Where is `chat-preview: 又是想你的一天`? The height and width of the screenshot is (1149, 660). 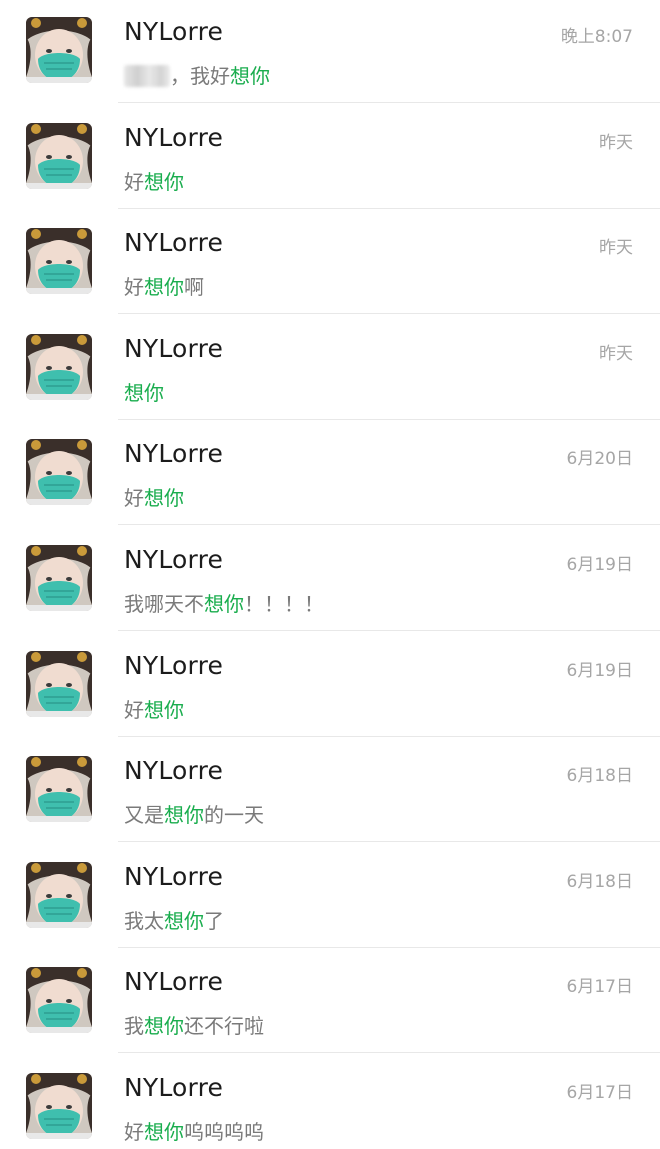
chat-preview: 又是想你的一天 is located at coordinates (194, 813).